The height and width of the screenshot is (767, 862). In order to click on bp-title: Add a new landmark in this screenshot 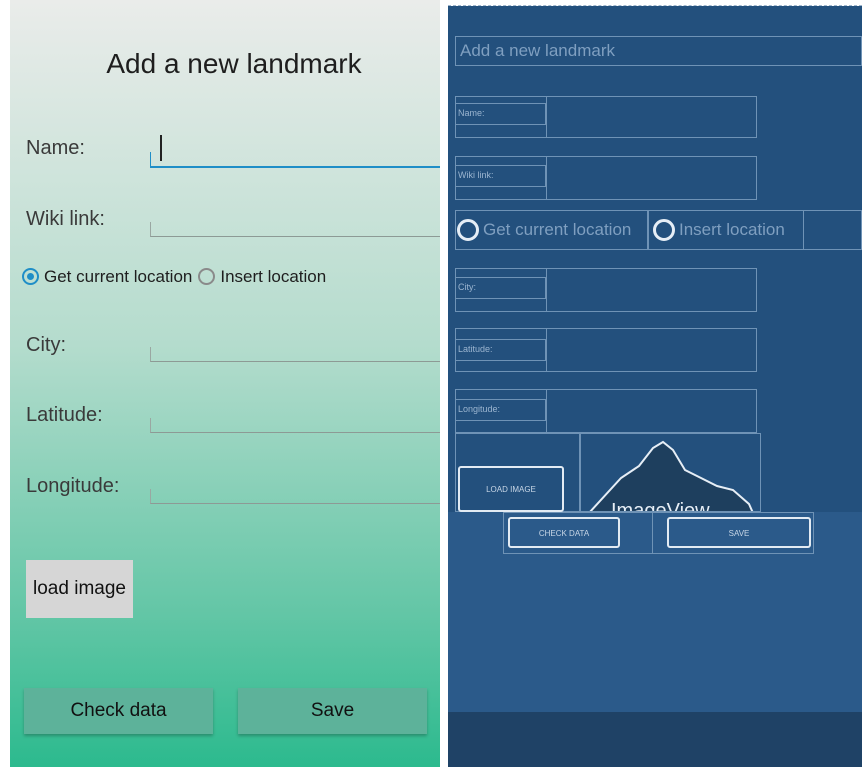, I will do `click(658, 51)`.